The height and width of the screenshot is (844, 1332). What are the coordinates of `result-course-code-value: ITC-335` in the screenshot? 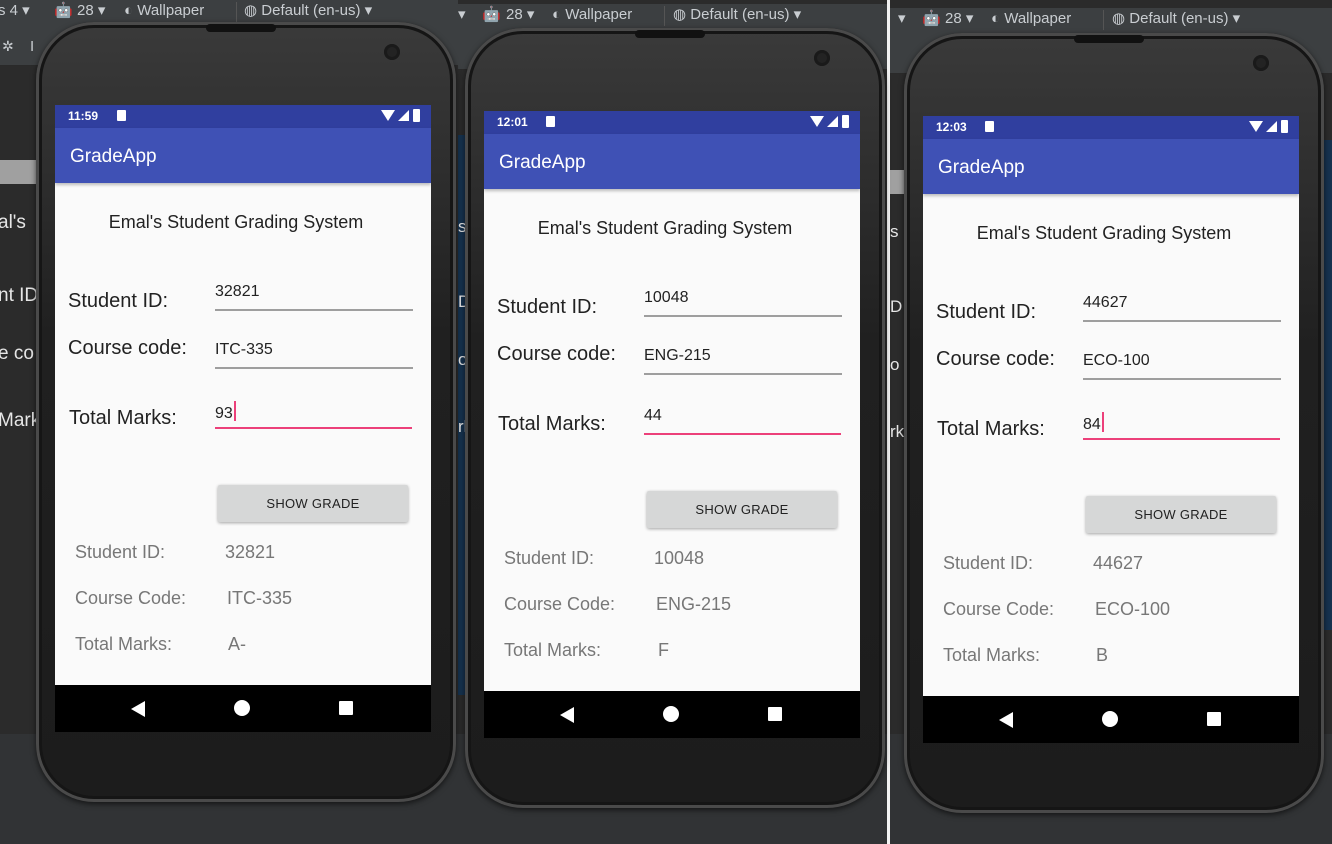 It's located at (260, 598).